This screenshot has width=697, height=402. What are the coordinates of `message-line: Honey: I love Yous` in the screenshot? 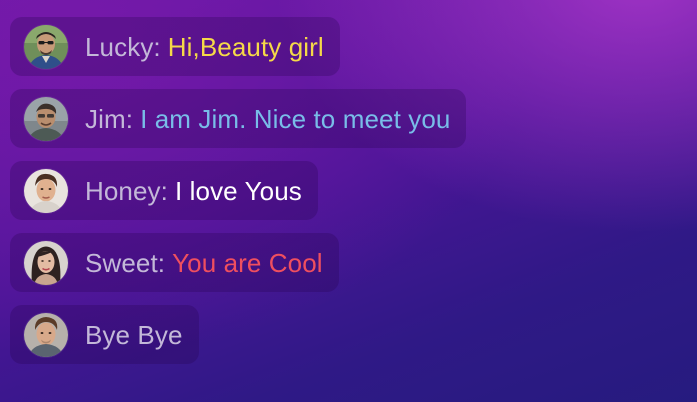 It's located at (193, 191).